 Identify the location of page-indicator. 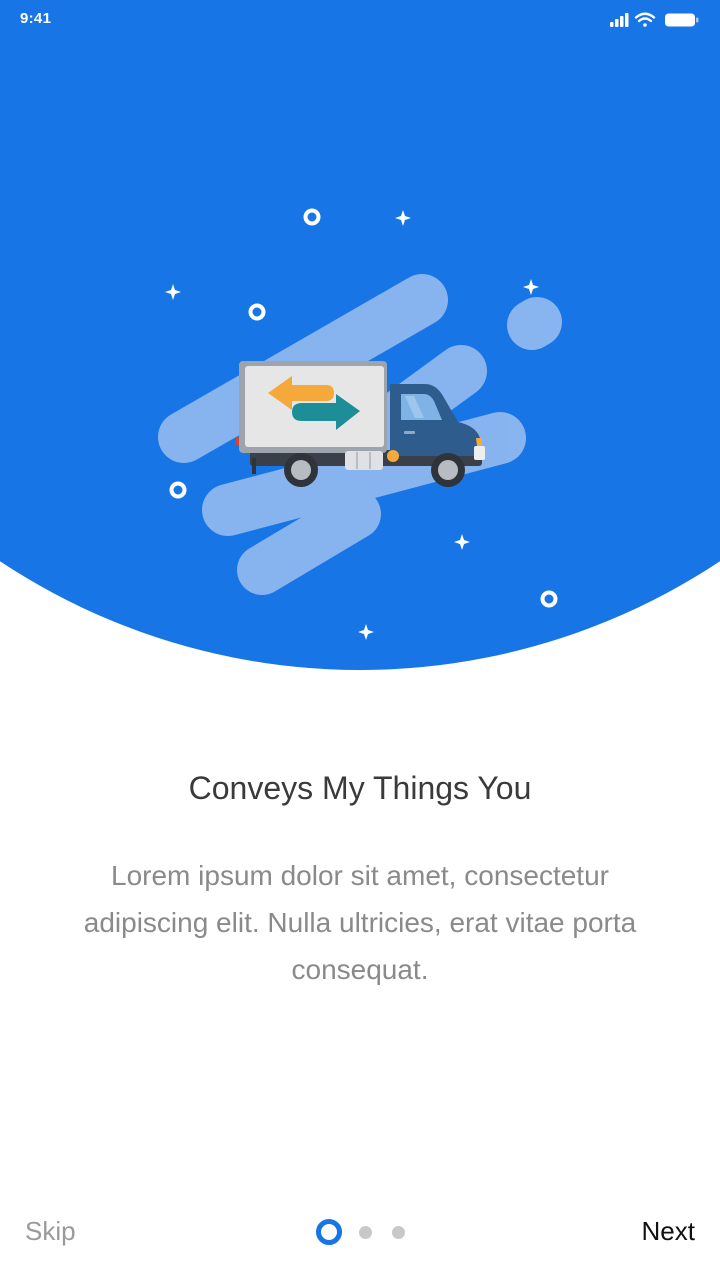
(366, 1232).